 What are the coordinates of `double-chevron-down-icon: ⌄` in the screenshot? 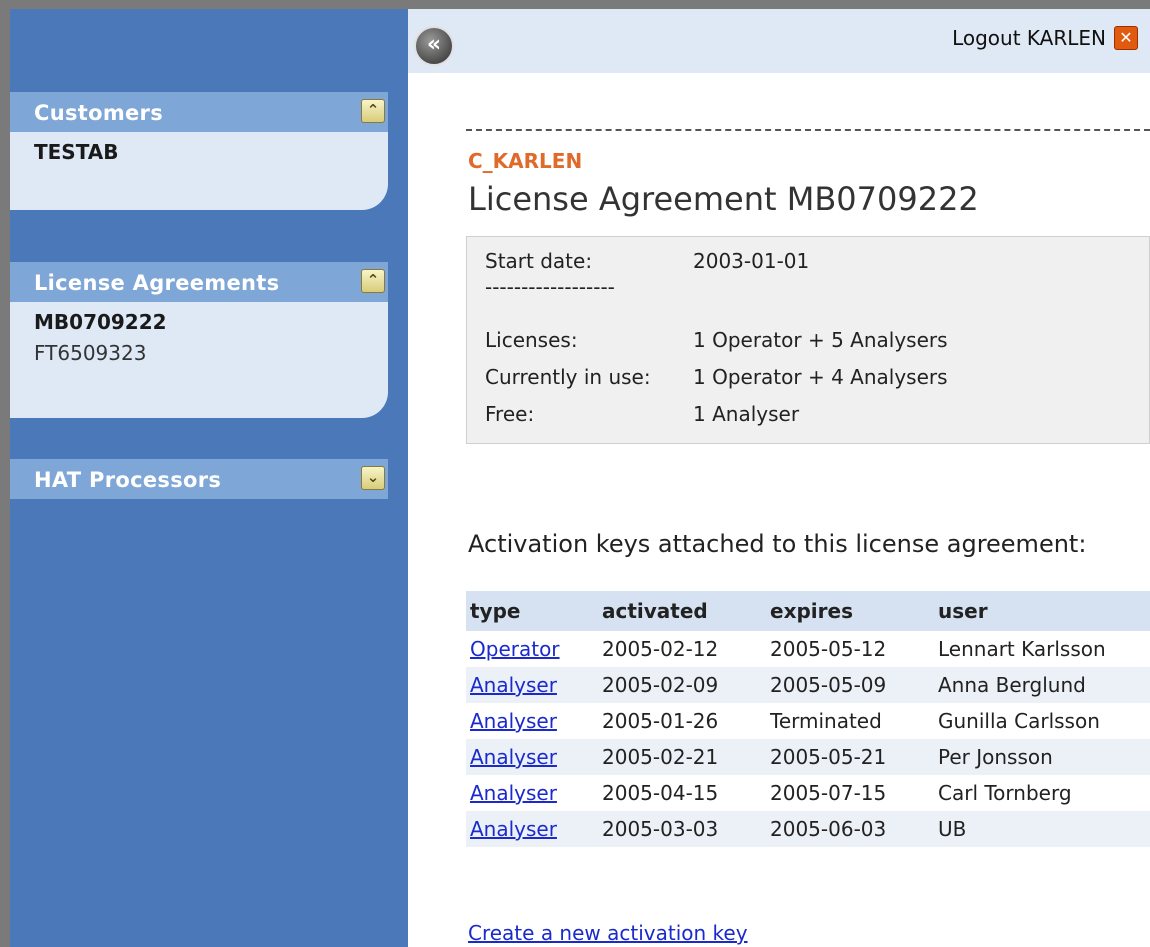 It's located at (373, 478).